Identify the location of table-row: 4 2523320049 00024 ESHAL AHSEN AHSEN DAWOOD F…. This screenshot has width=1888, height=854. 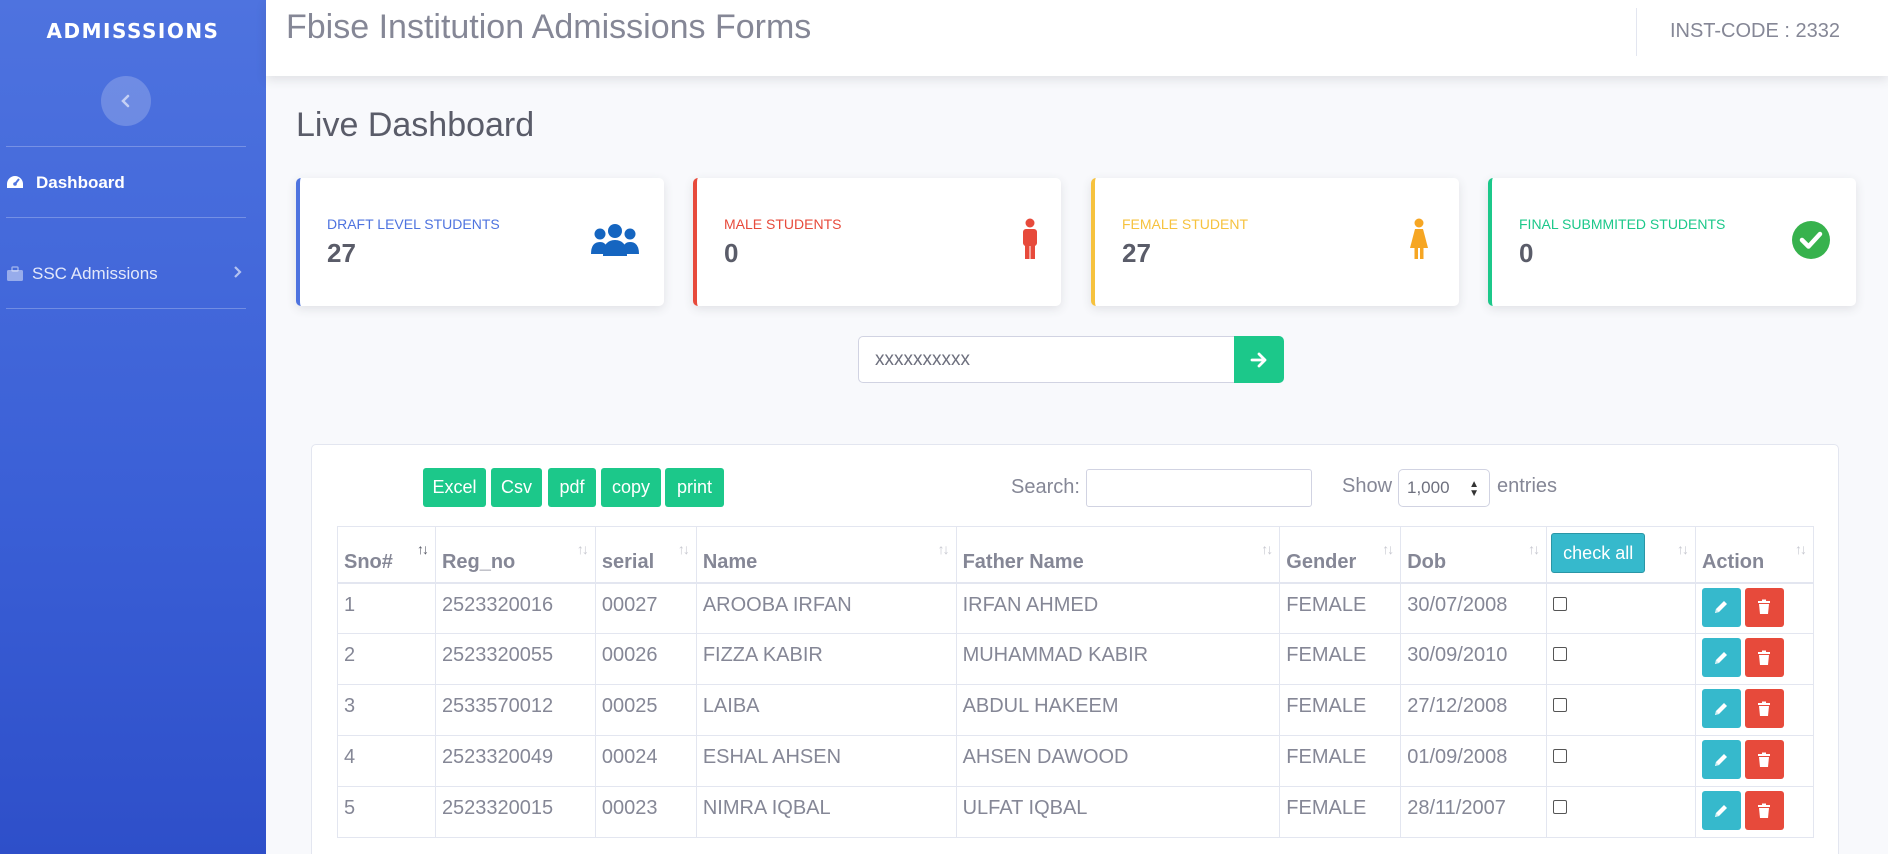
(1076, 761).